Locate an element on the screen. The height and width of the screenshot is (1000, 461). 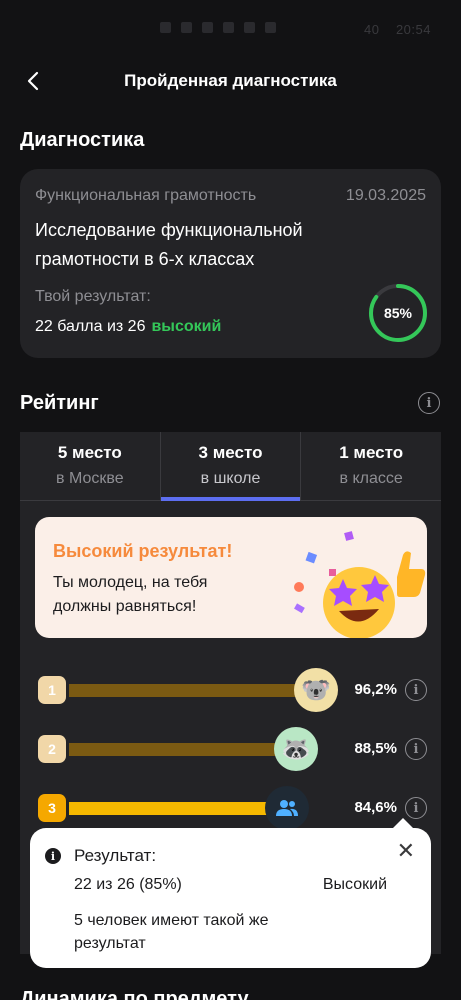
people-icon-glyph is located at coordinates (287, 808).